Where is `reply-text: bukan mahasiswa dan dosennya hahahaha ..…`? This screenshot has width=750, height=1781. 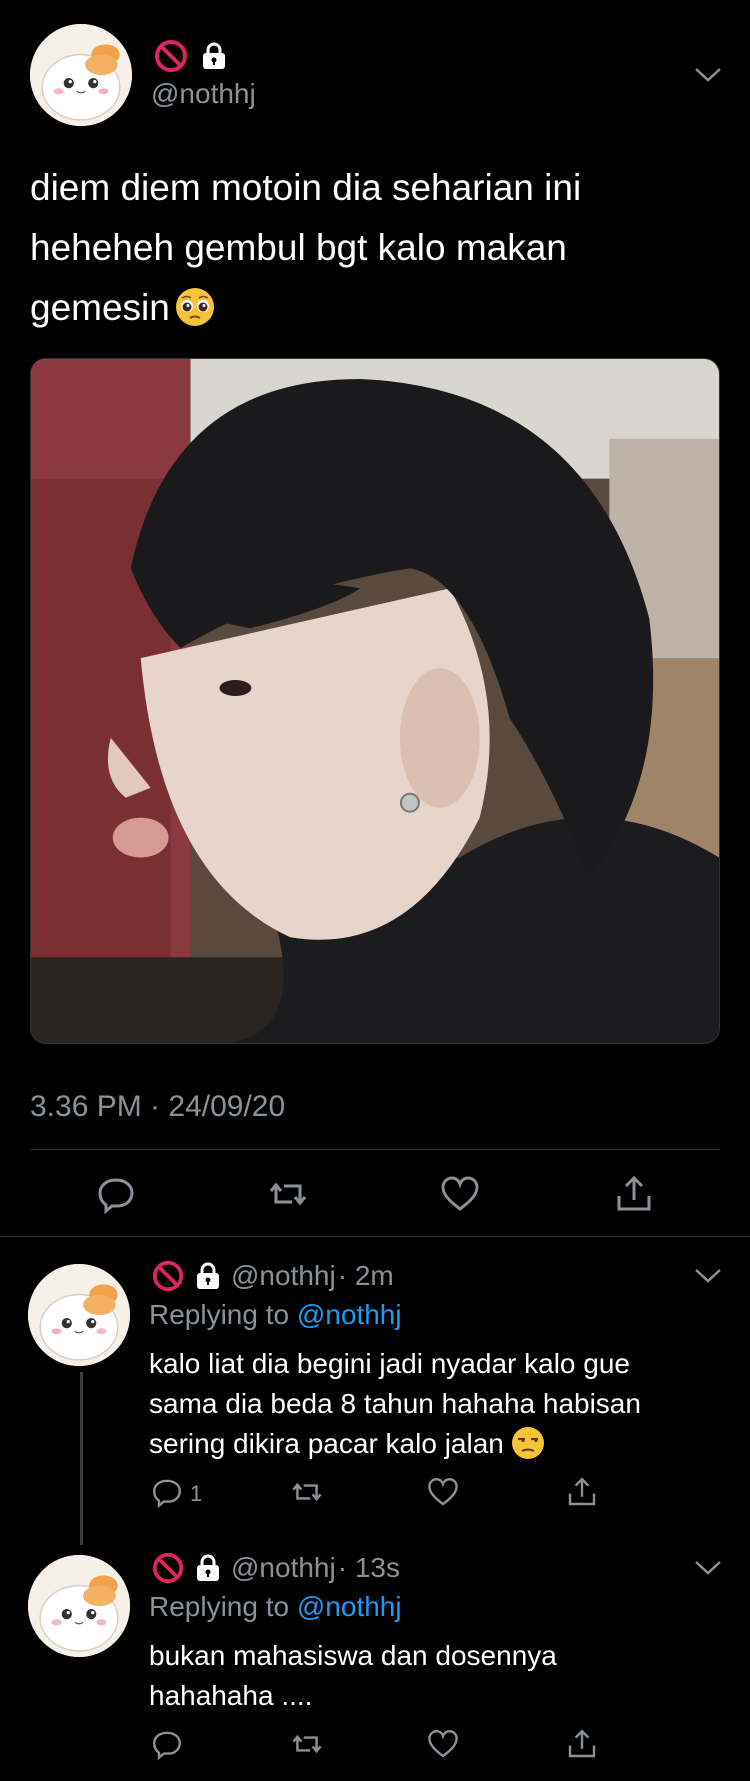 reply-text: bukan mahasiswa dan dosennya hahahaha ..… is located at coordinates (434, 1676).